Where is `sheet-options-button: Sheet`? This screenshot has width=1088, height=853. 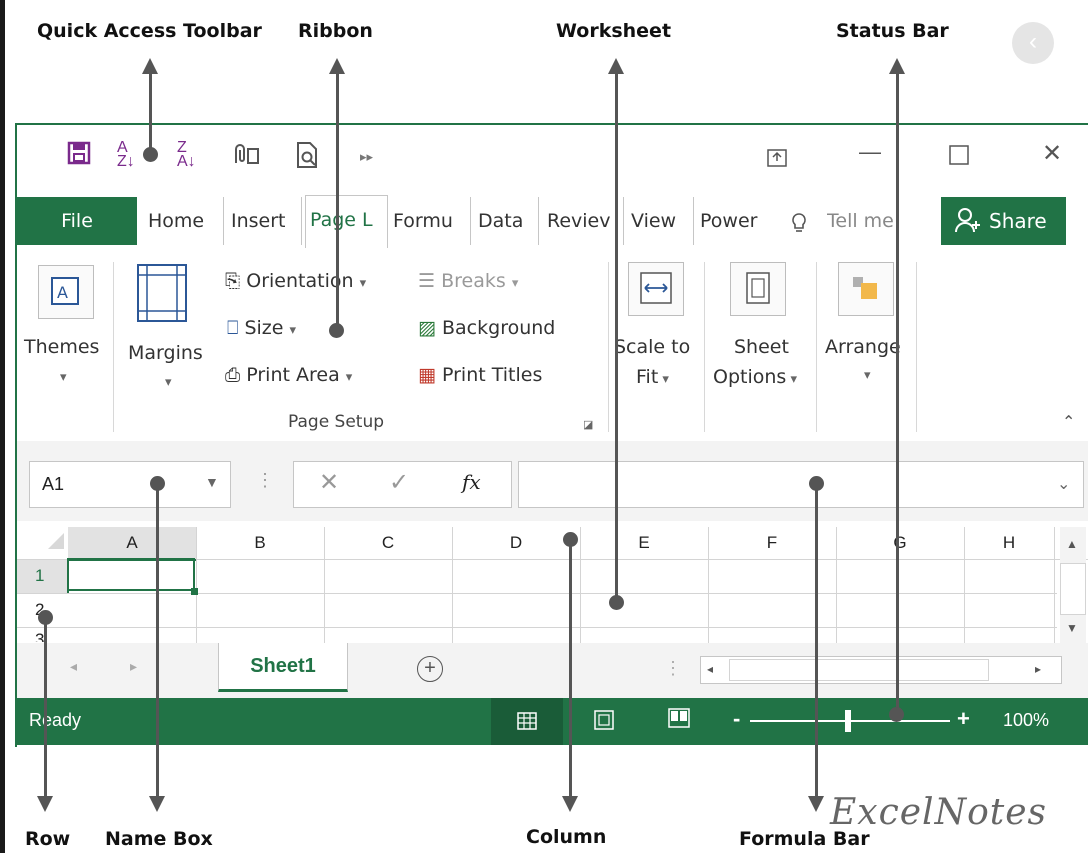 sheet-options-button: Sheet is located at coordinates (761, 347).